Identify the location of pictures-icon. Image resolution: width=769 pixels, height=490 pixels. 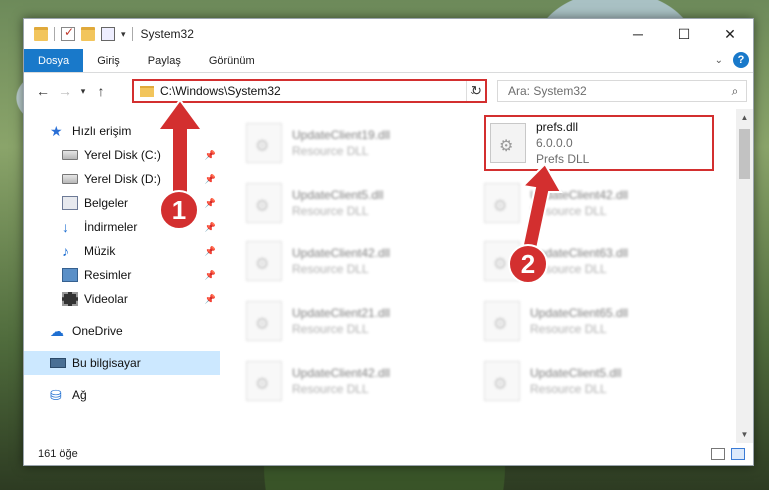
(70, 275).